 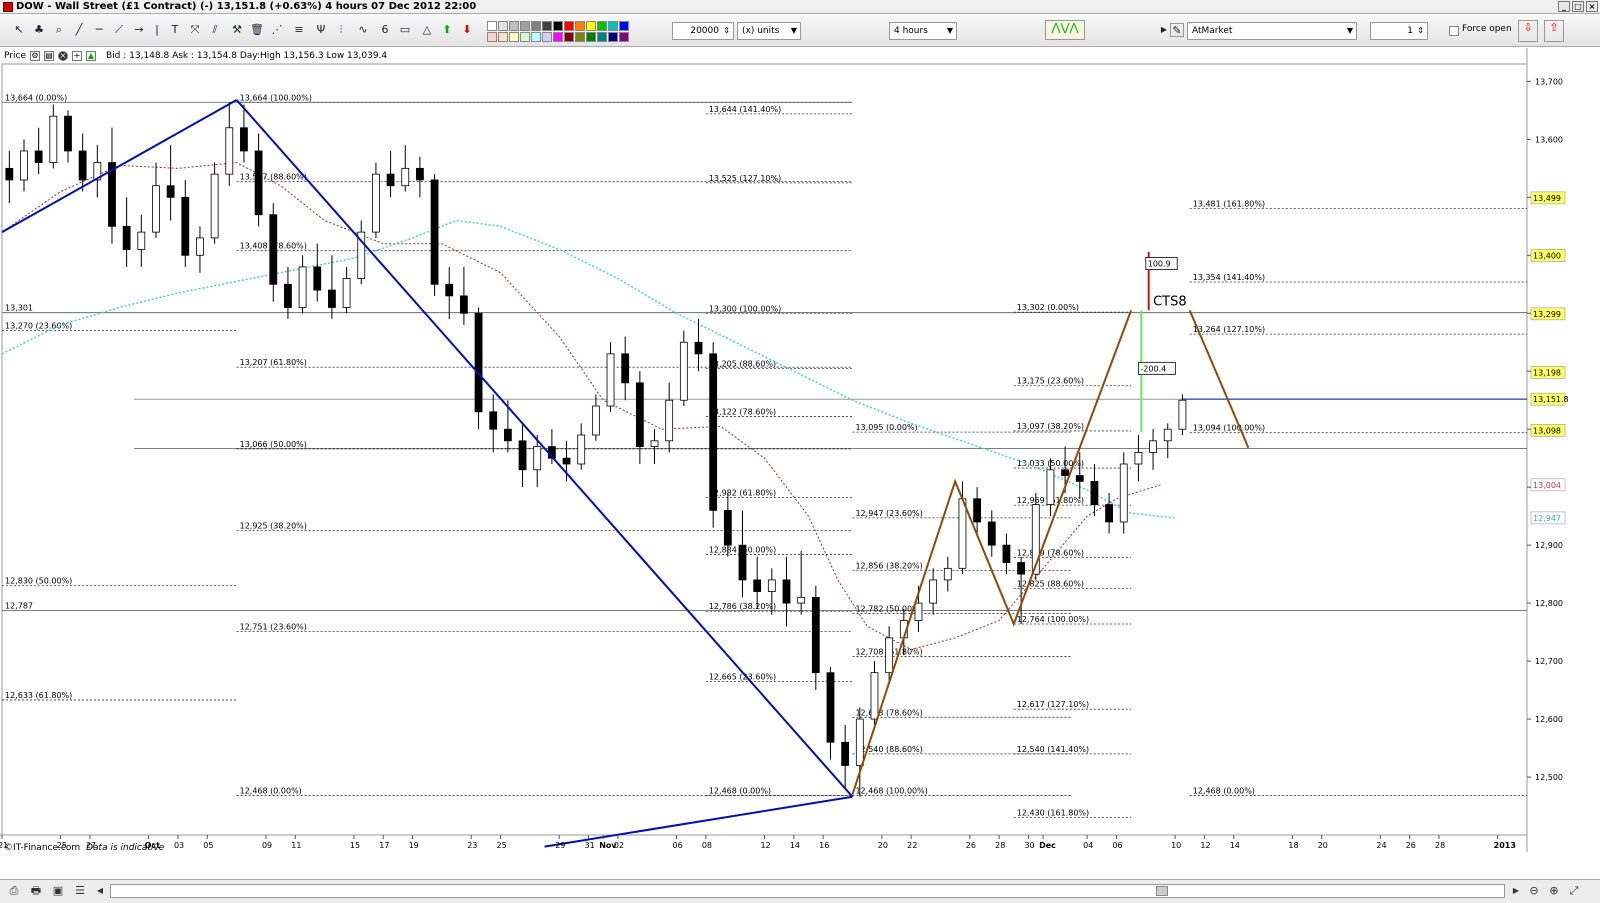 I want to click on horizontal-line-label: 13,301, so click(x=19, y=308).